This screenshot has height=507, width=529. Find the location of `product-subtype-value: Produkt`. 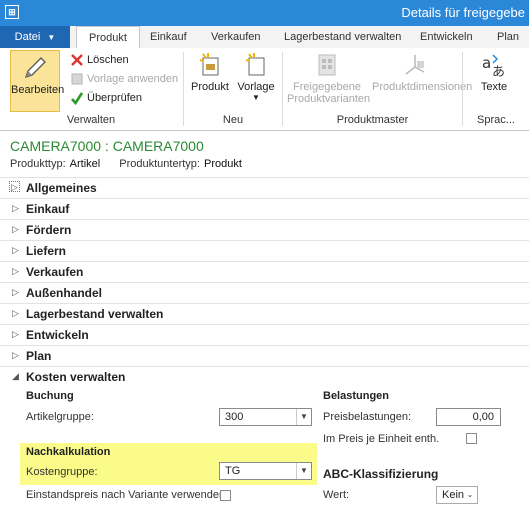

product-subtype-value: Produkt is located at coordinates (222, 164).